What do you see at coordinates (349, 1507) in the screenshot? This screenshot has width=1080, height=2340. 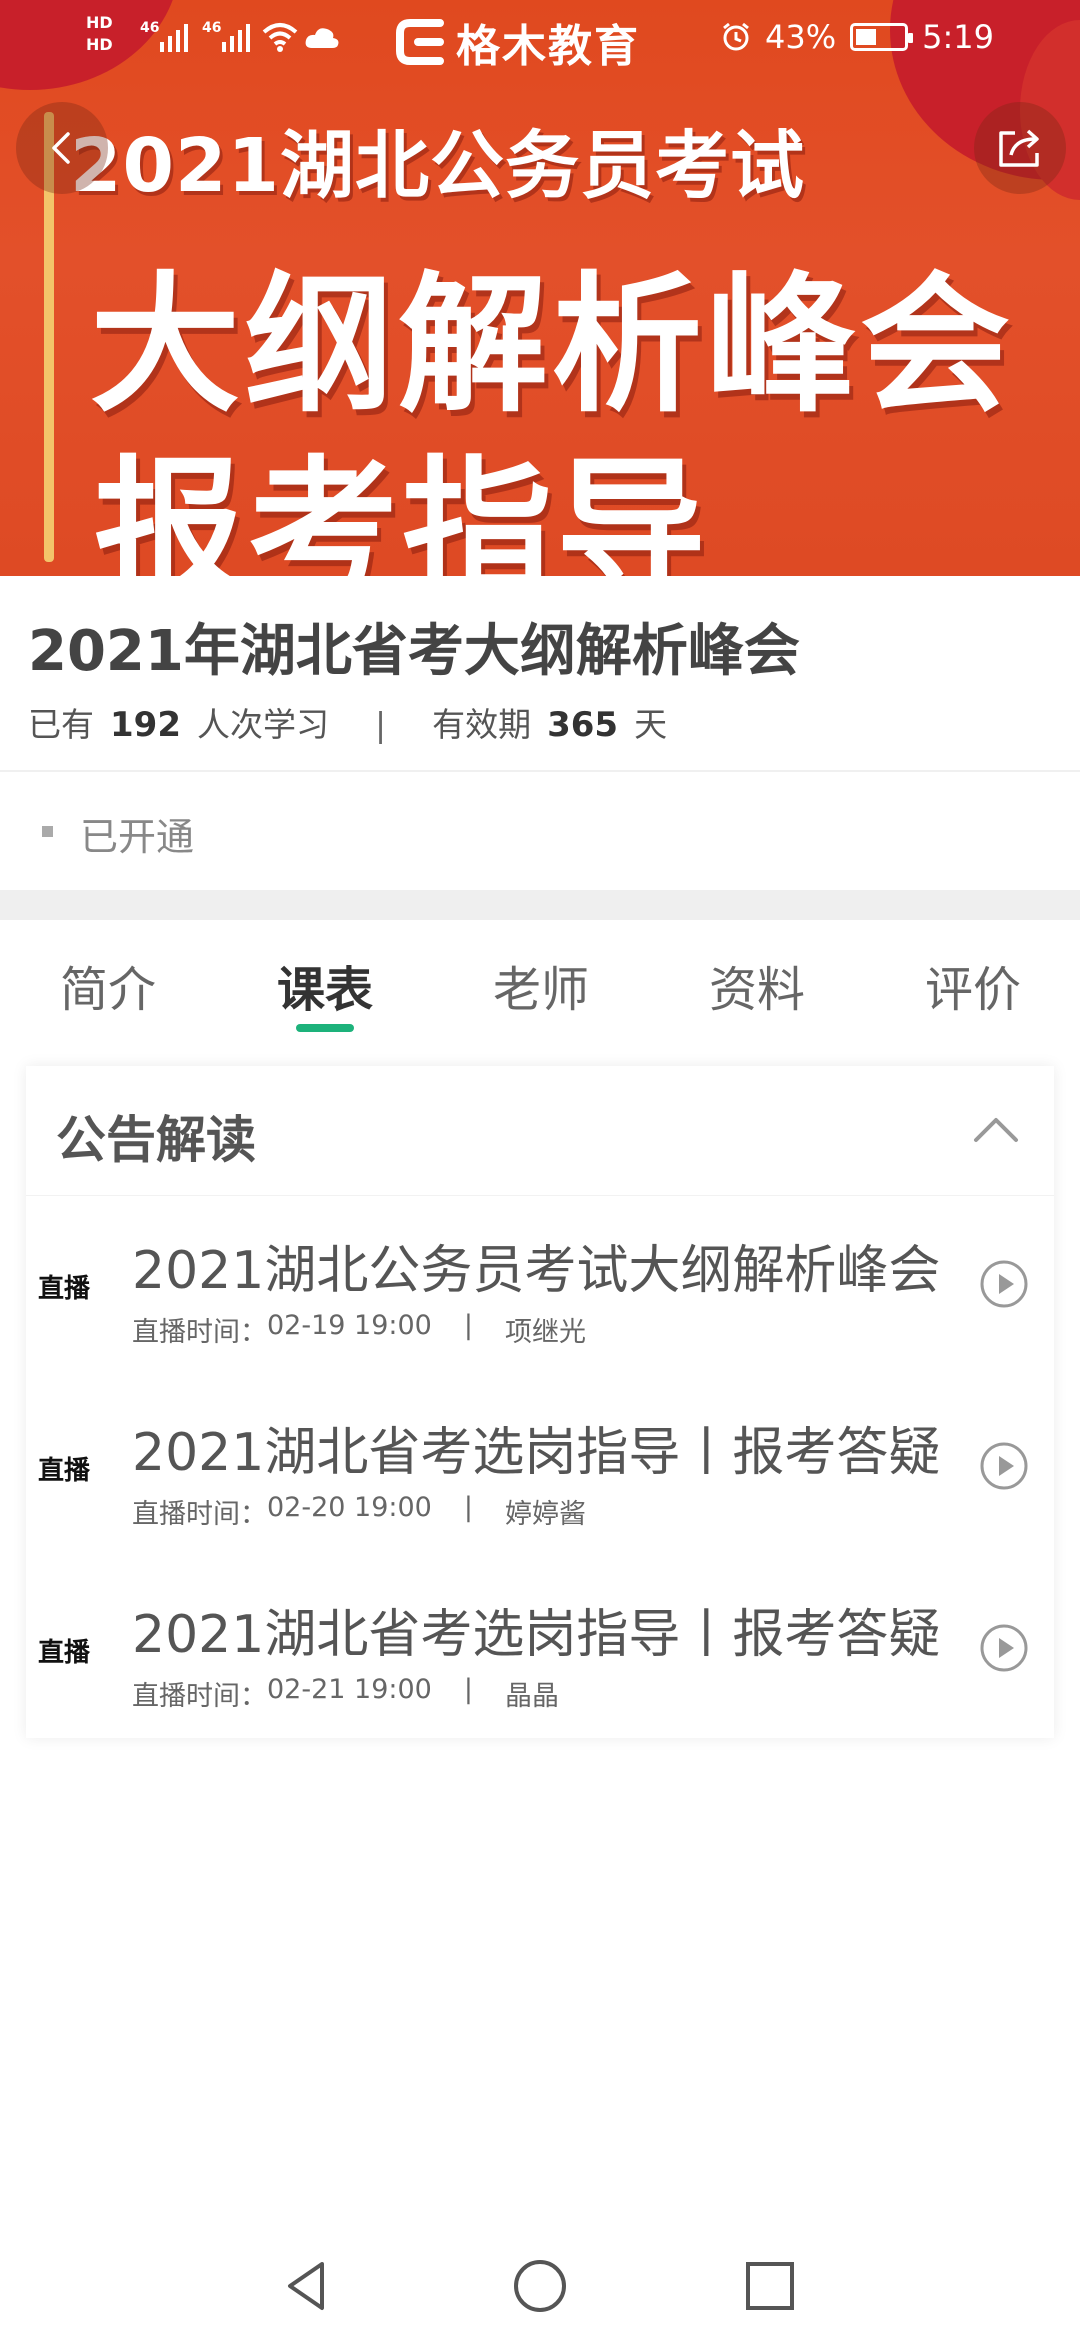 I see `live-time: 02-20 19:00` at bounding box center [349, 1507].